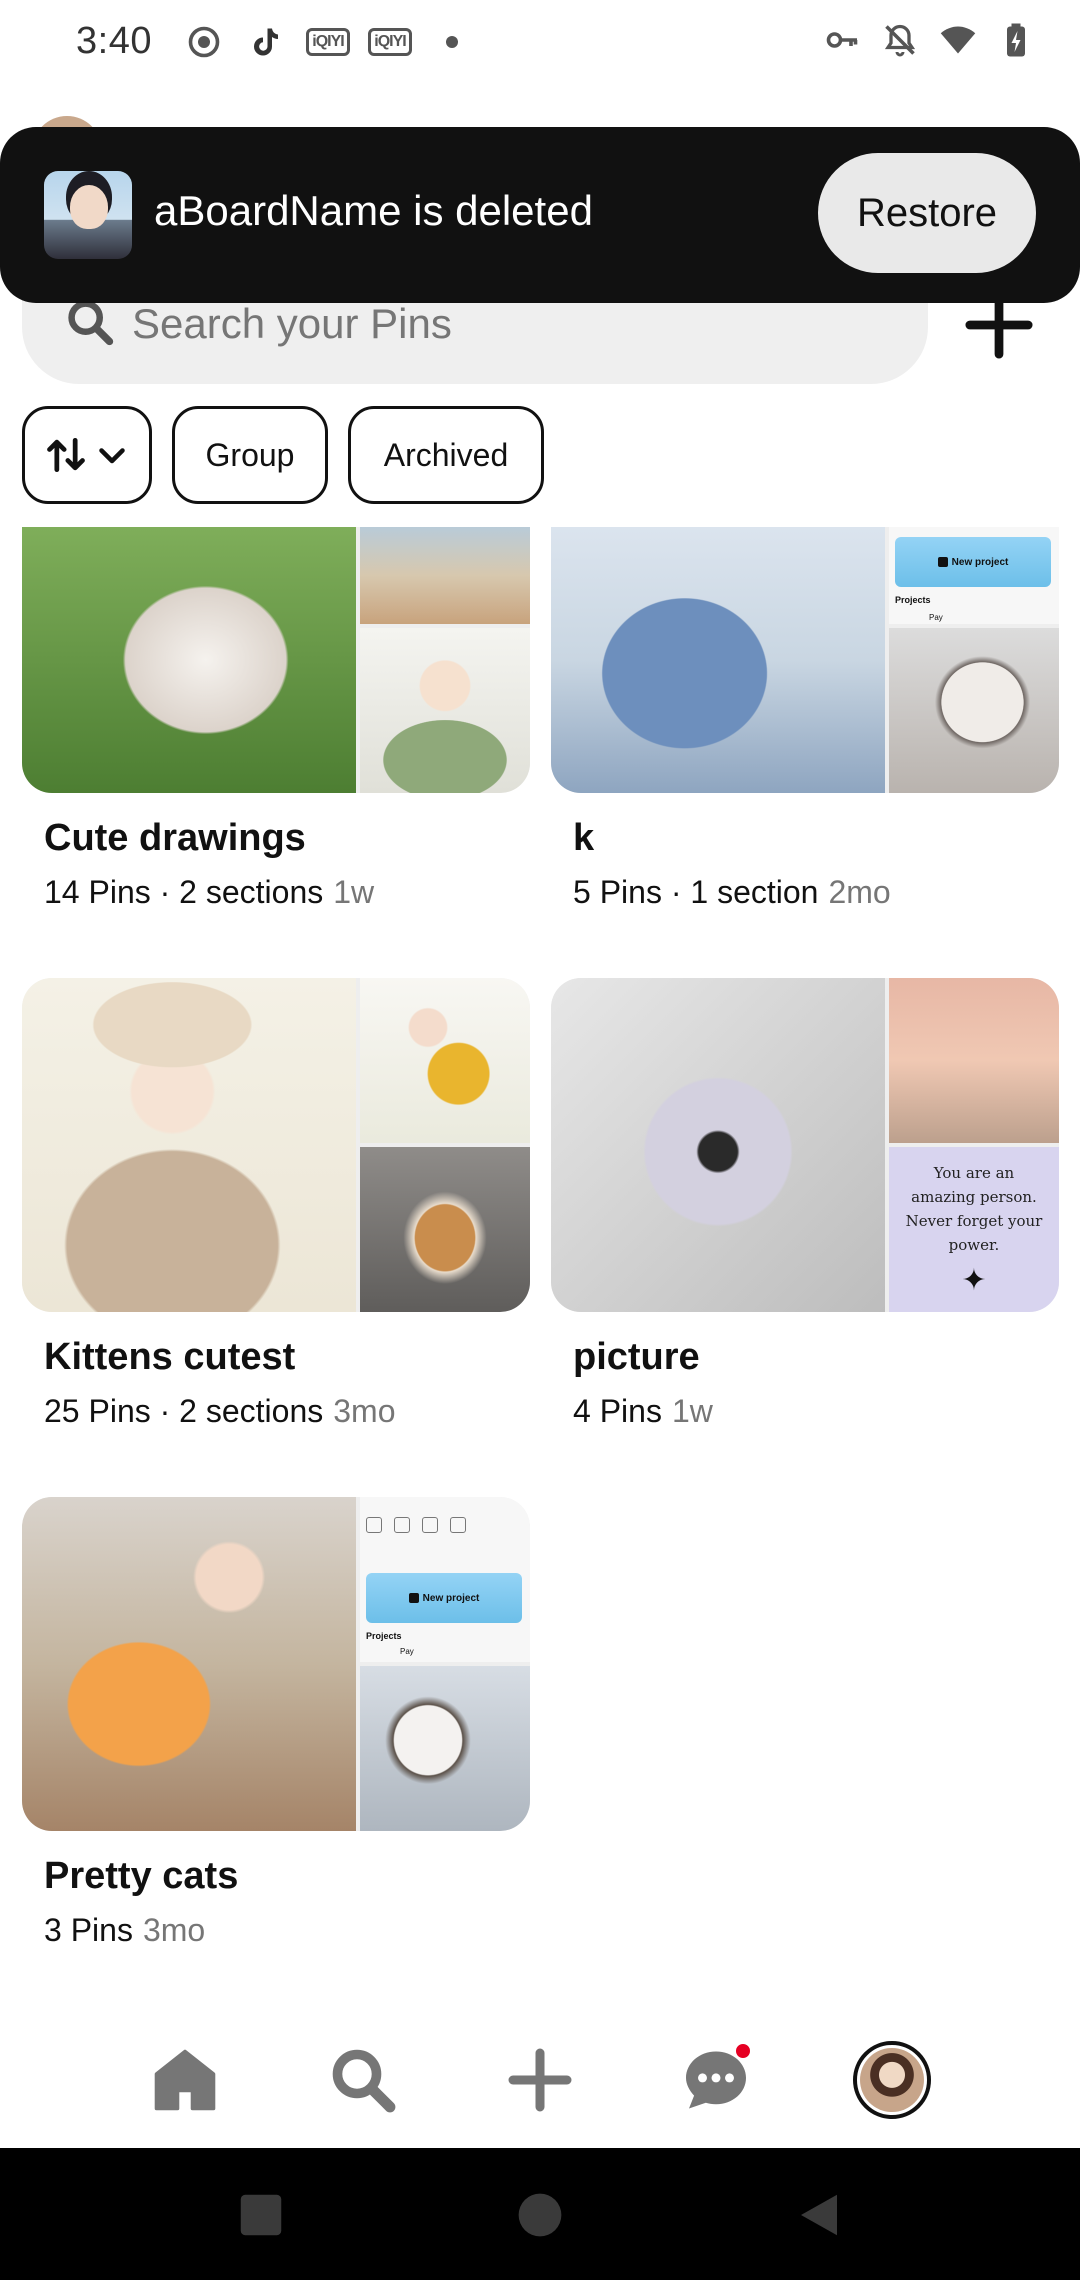 Image resolution: width=1080 pixels, height=2280 pixels. Describe the element at coordinates (927, 213) in the screenshot. I see `restore-button: Restore` at that location.